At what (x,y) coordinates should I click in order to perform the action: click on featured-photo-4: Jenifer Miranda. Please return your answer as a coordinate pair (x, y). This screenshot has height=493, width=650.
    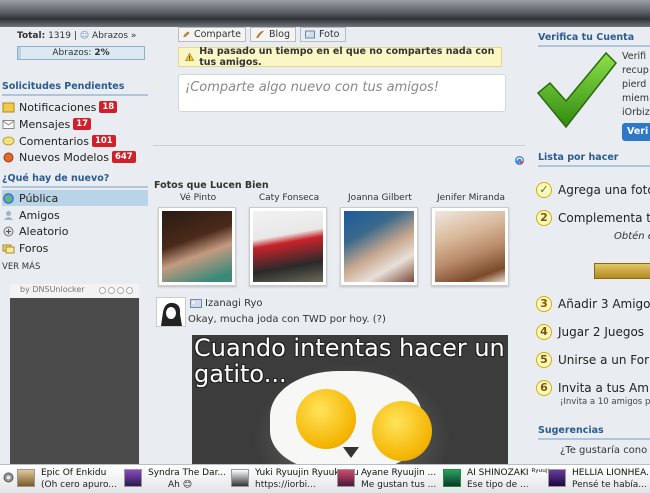
    Looking at the image, I should click on (471, 239).